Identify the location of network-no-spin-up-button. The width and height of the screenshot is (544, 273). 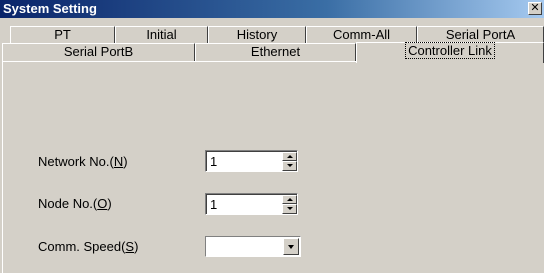
(289, 156).